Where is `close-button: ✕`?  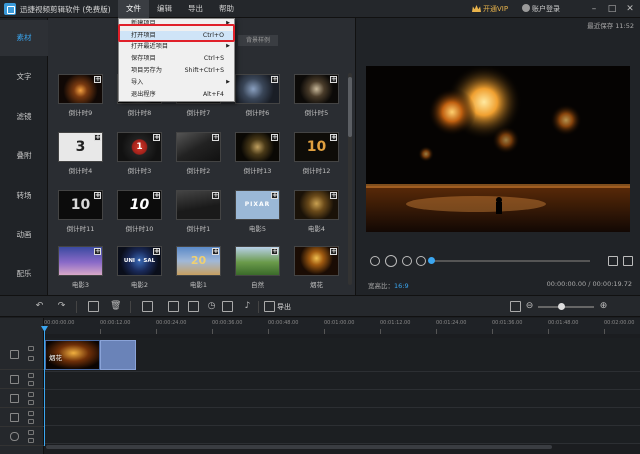
close-button: ✕ is located at coordinates (630, 9).